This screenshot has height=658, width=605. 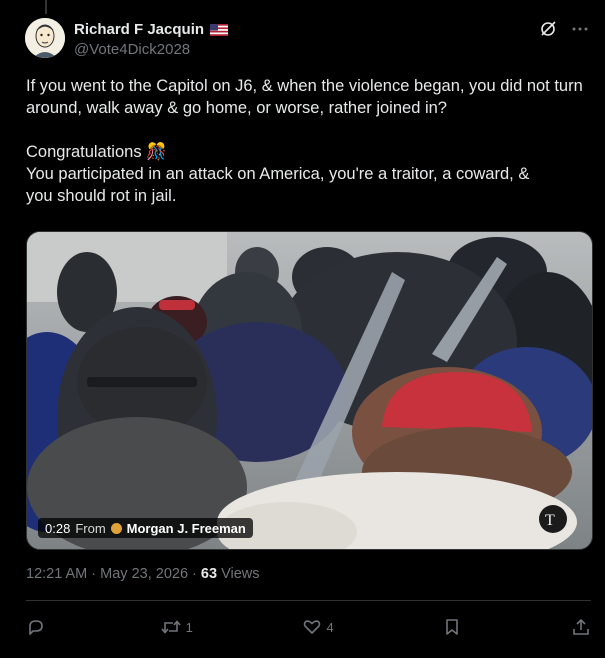 I want to click on divider, so click(x=308, y=600).